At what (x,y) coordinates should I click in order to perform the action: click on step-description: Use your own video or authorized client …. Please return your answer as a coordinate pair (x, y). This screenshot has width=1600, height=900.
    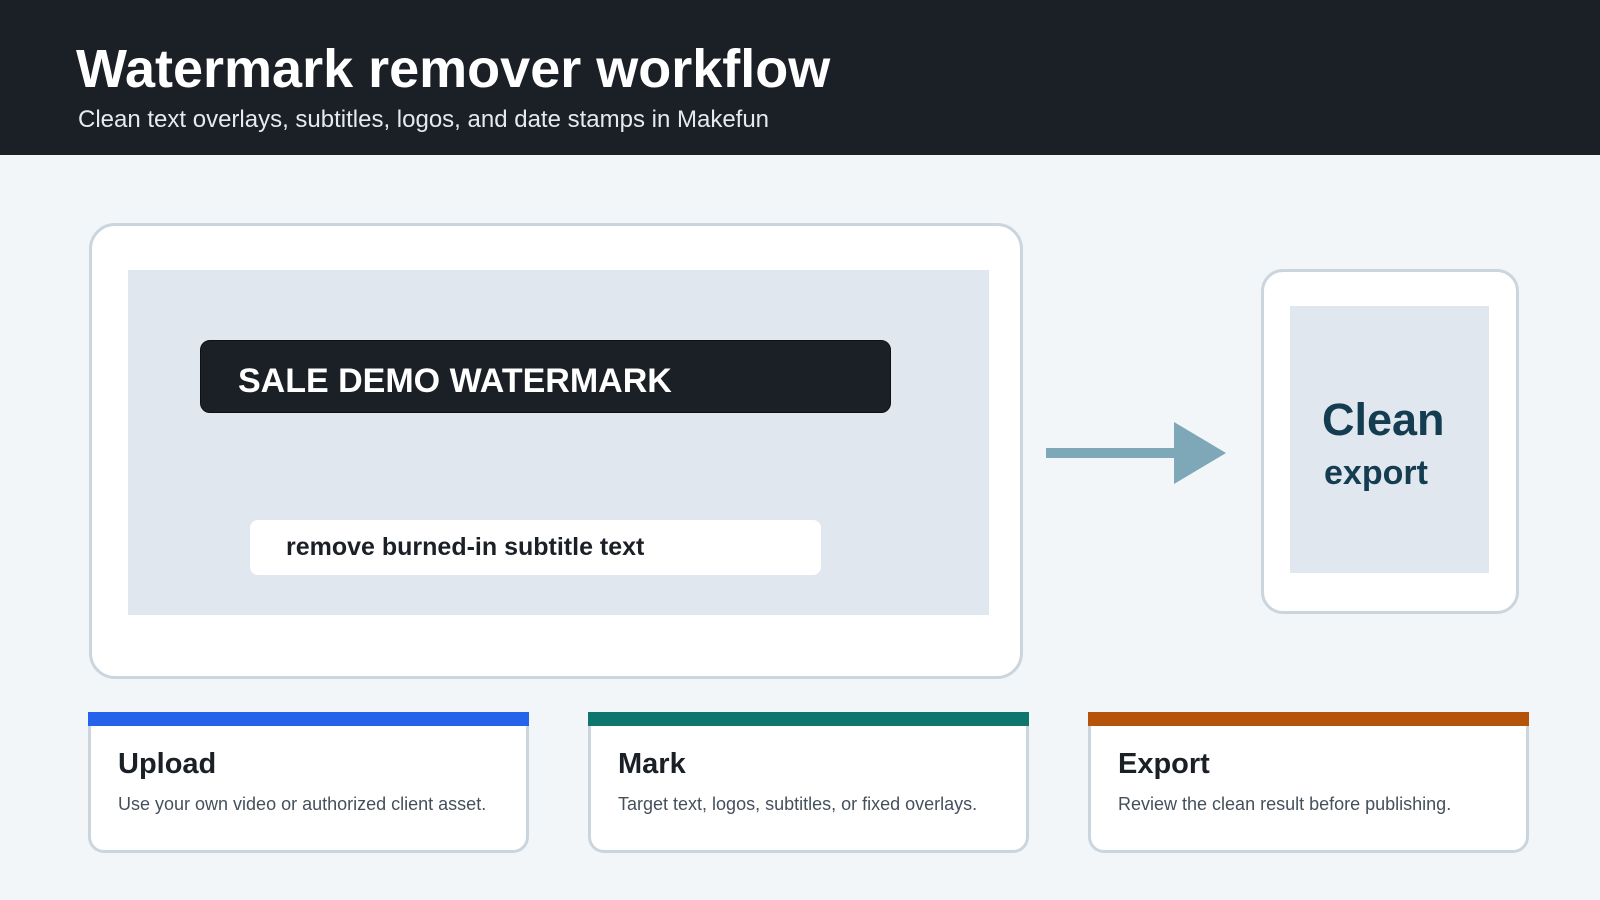
    Looking at the image, I should click on (302, 804).